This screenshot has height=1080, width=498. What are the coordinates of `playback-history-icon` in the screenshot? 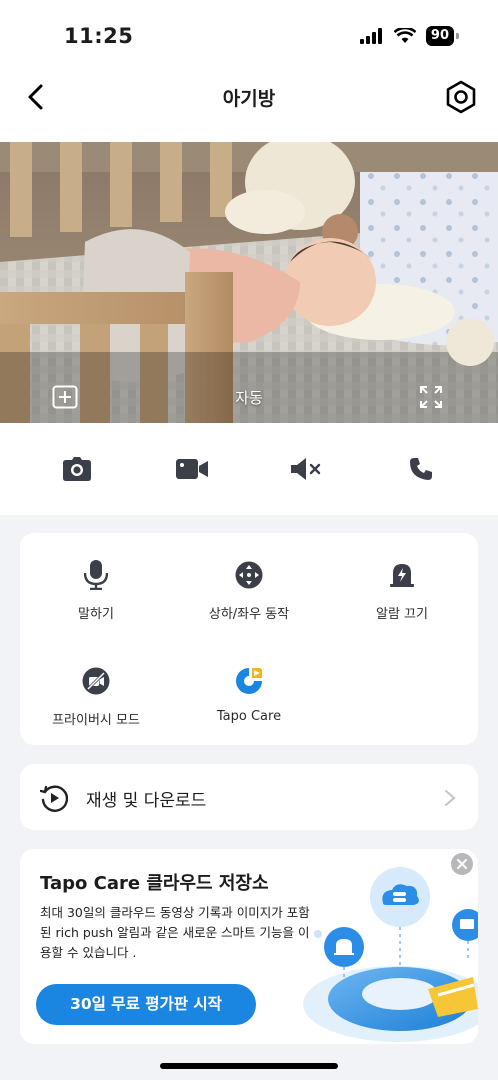 It's located at (54, 798).